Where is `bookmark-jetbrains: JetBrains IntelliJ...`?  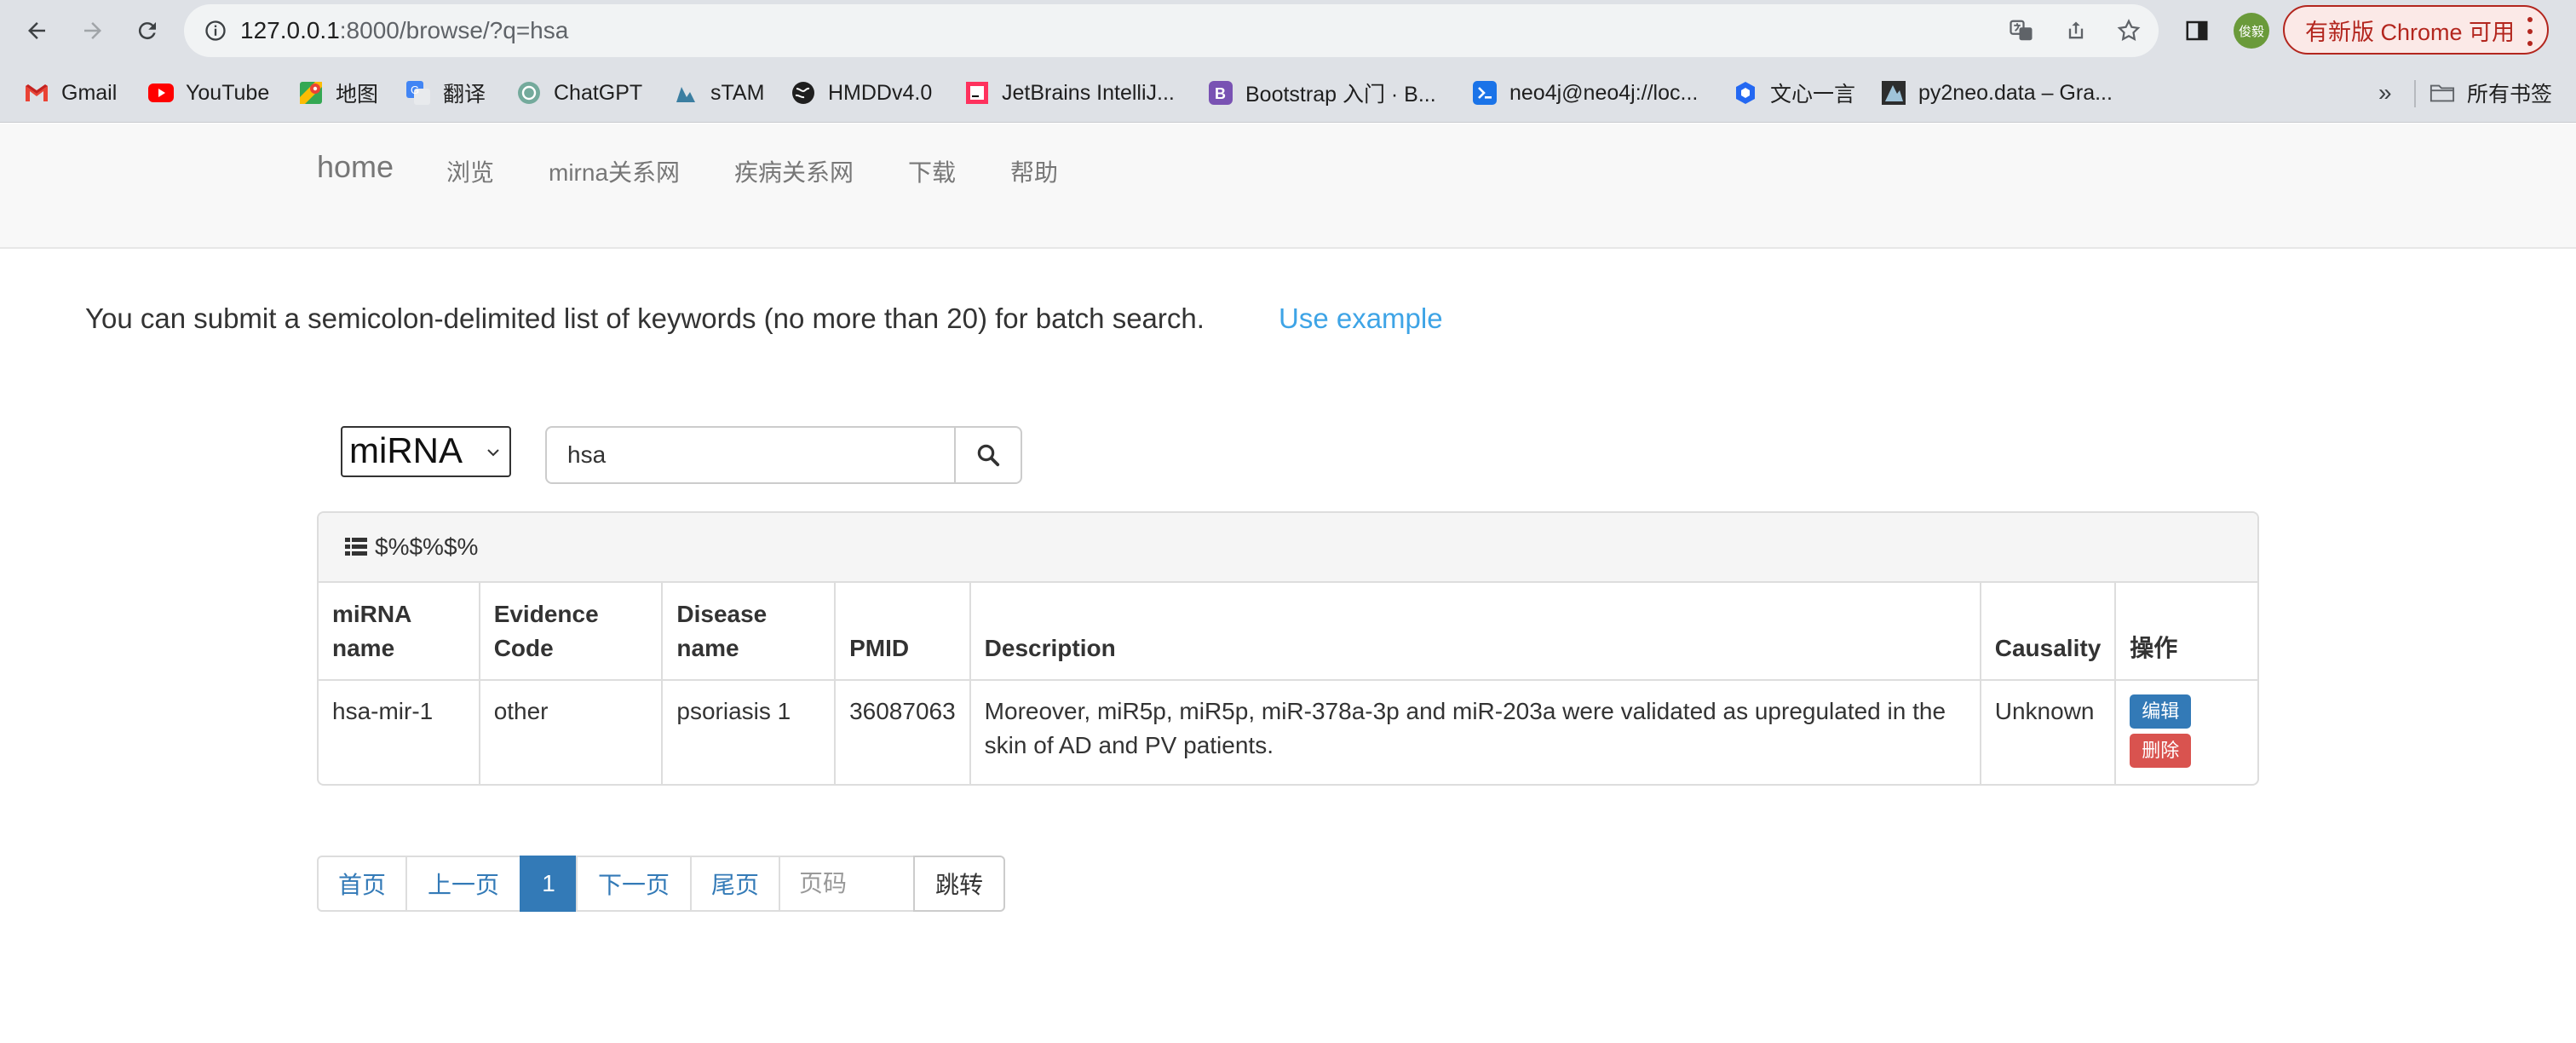 bookmark-jetbrains: JetBrains IntelliJ... is located at coordinates (1069, 93).